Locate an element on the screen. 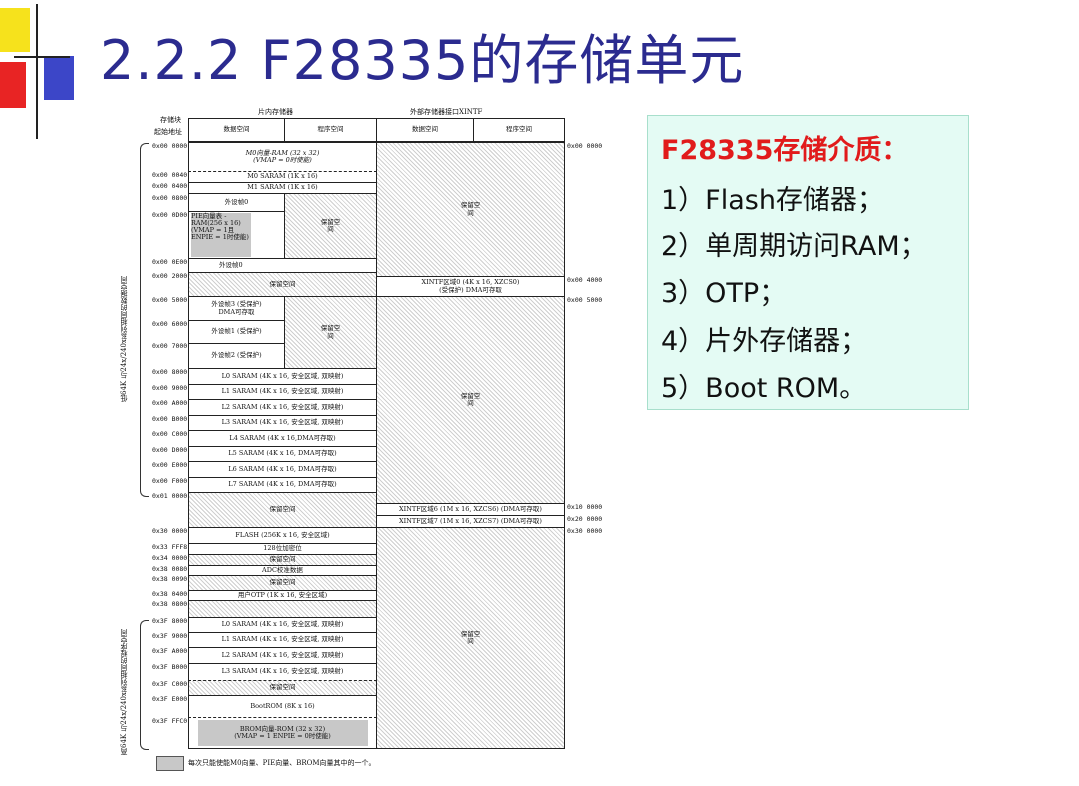 This screenshot has width=1079, height=786. panel-item-4: 4）片外存储器； is located at coordinates (764, 341).